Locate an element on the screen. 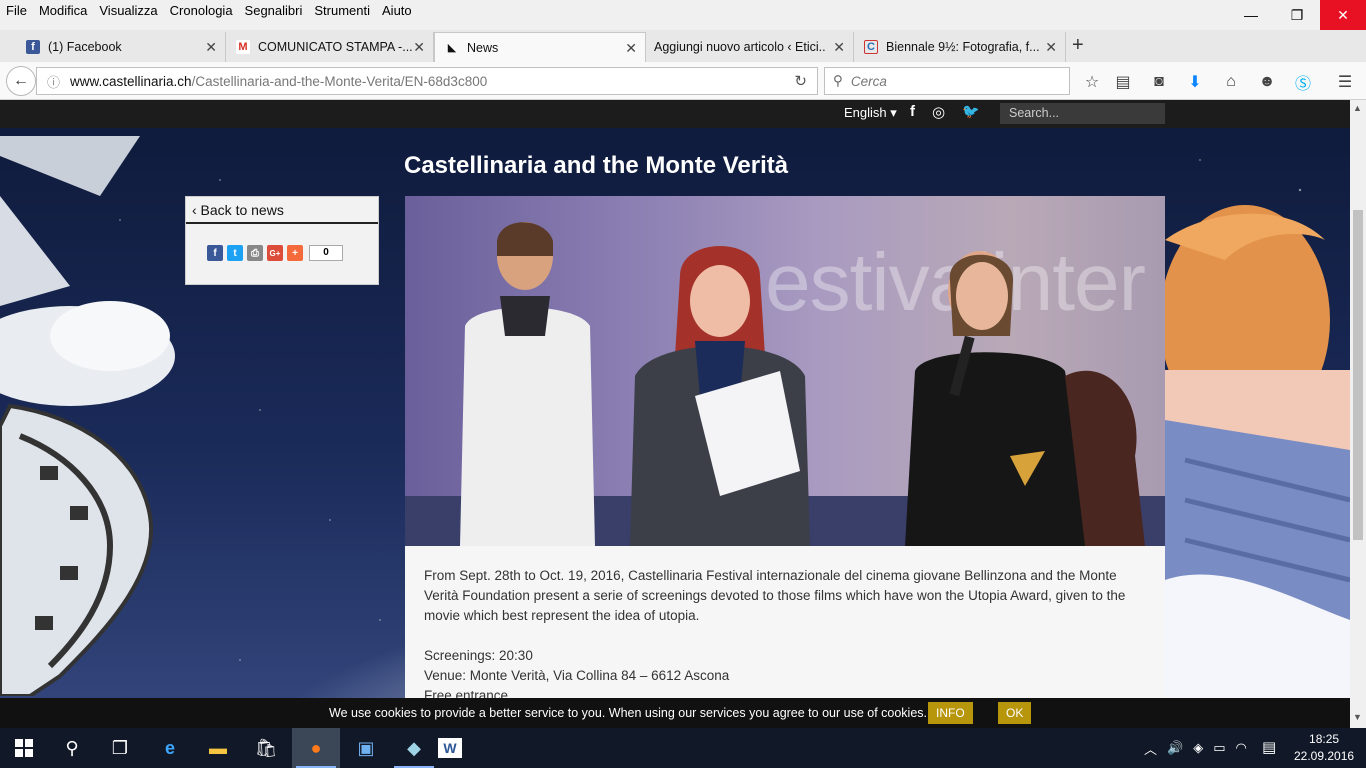 This screenshot has height=768, width=1366. system-clock: 18:25 22.09.2016 is located at coordinates (1324, 748).